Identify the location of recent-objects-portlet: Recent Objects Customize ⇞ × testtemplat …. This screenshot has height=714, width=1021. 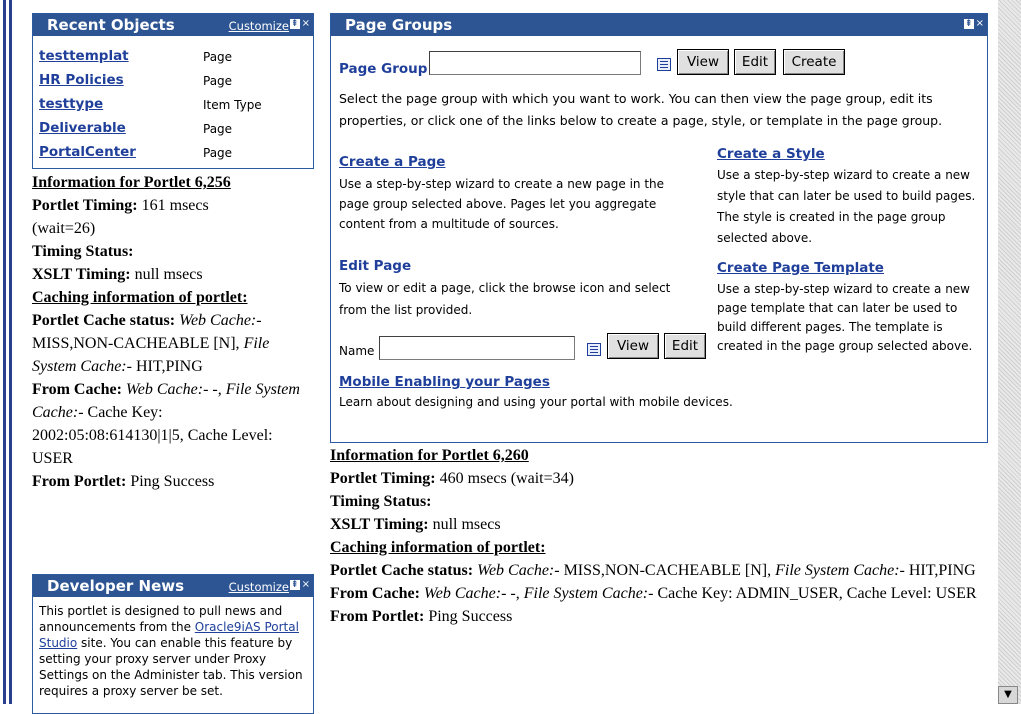
(173, 91).